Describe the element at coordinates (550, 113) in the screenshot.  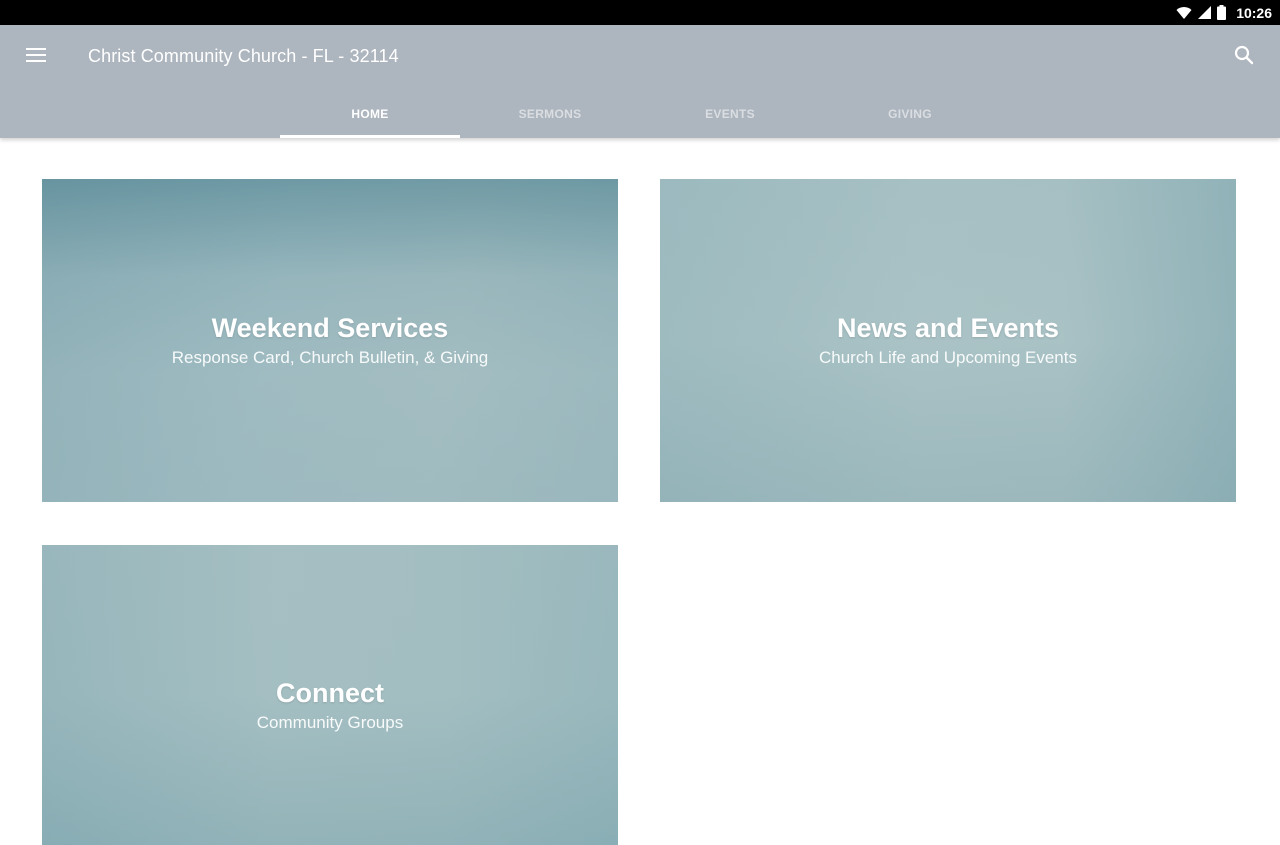
I see `tab-sermons: SERMONS` at that location.